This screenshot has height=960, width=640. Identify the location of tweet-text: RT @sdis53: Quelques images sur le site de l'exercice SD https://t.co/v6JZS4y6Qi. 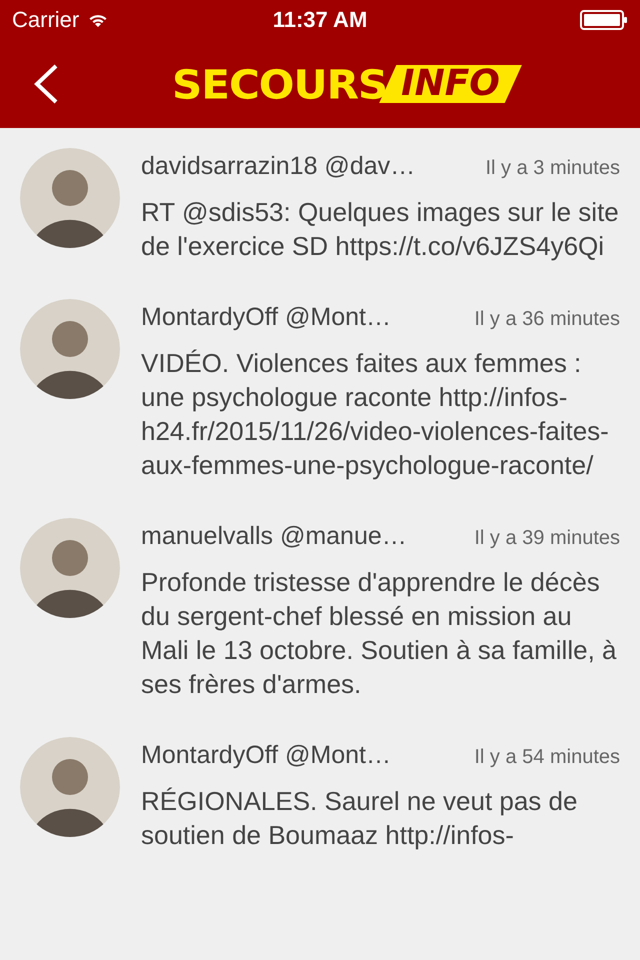
(380, 229).